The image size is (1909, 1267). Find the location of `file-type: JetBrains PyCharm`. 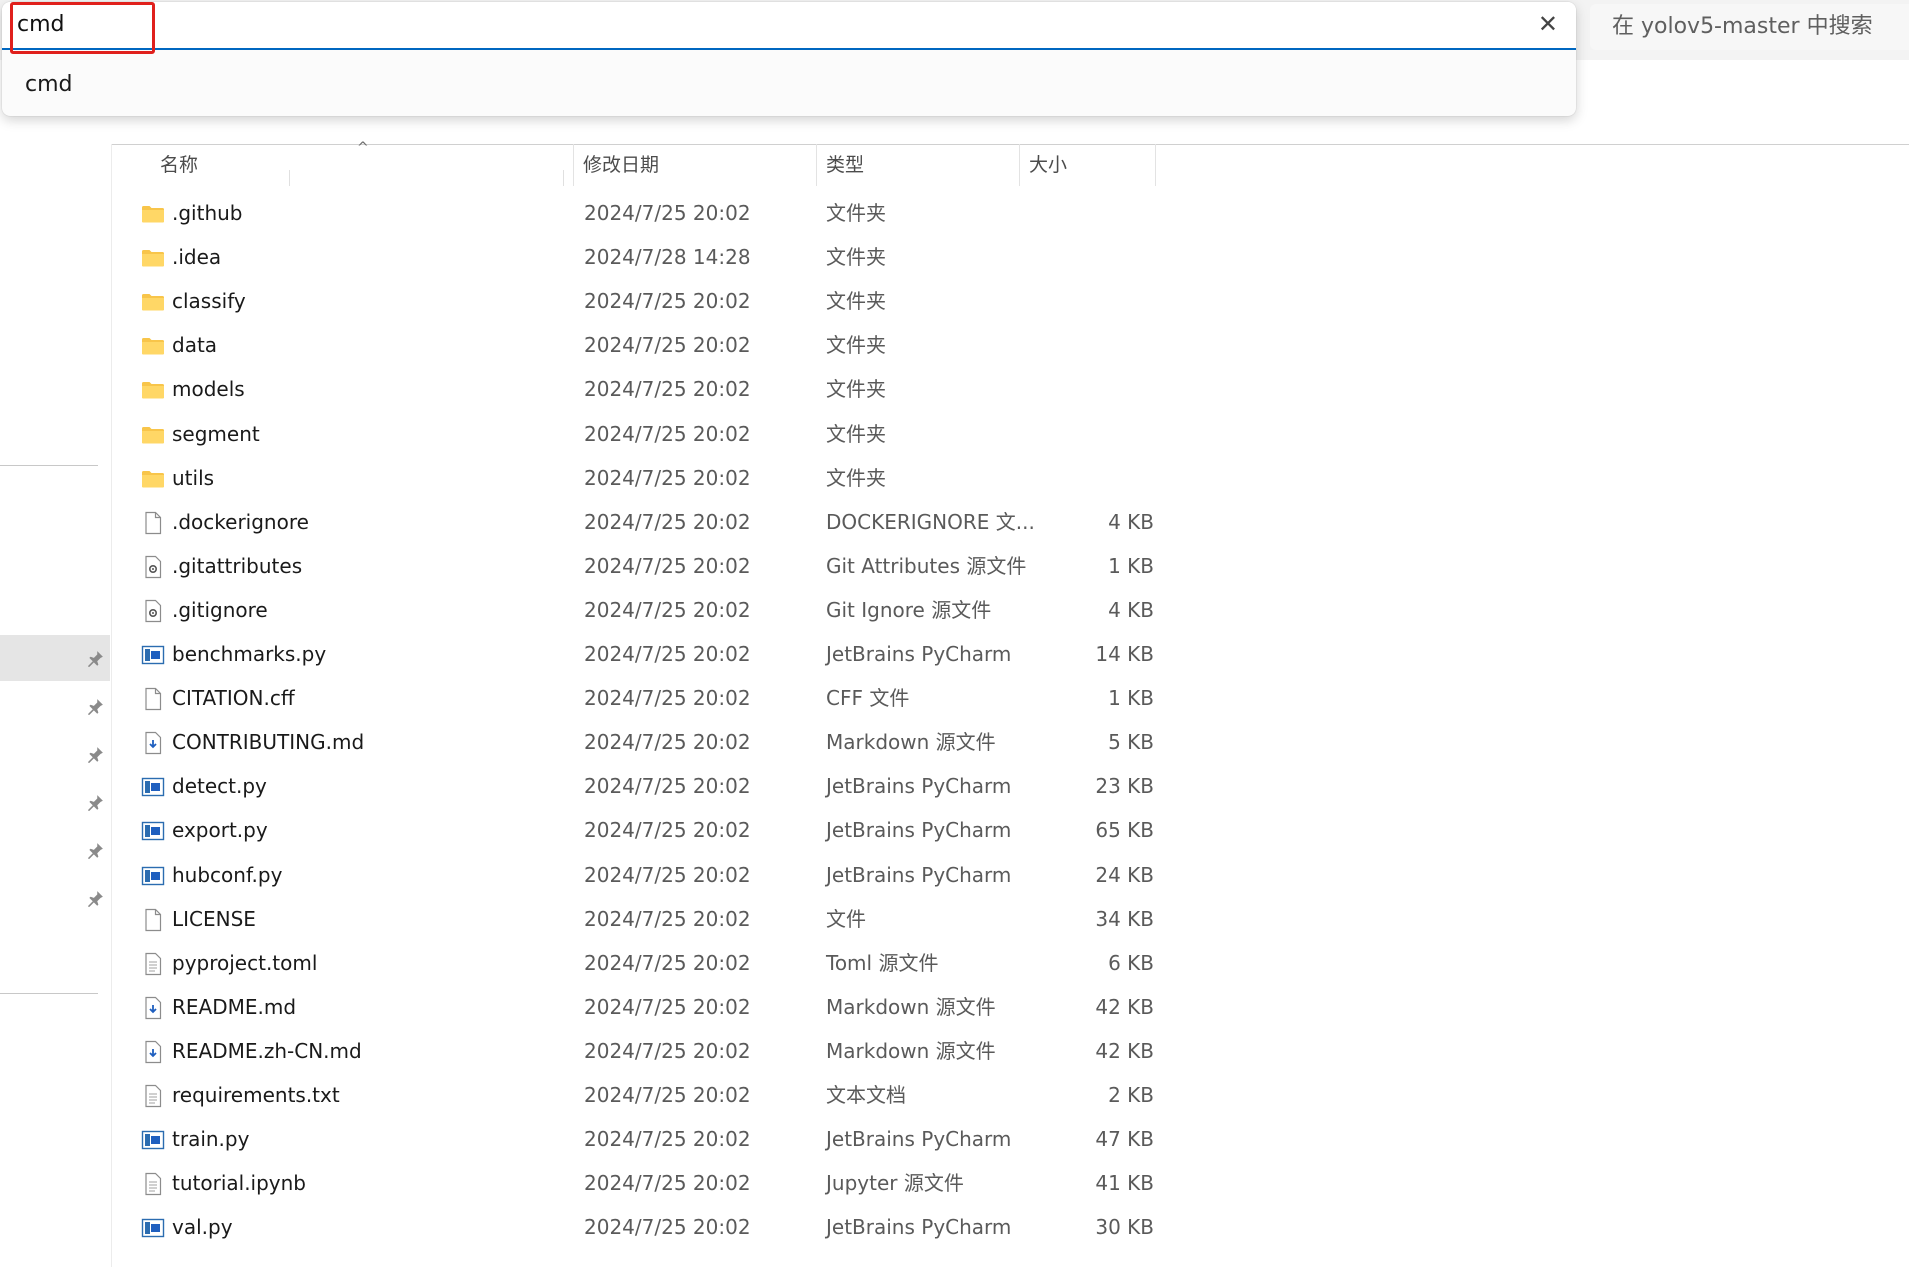

file-type: JetBrains PyCharm is located at coordinates (919, 786).